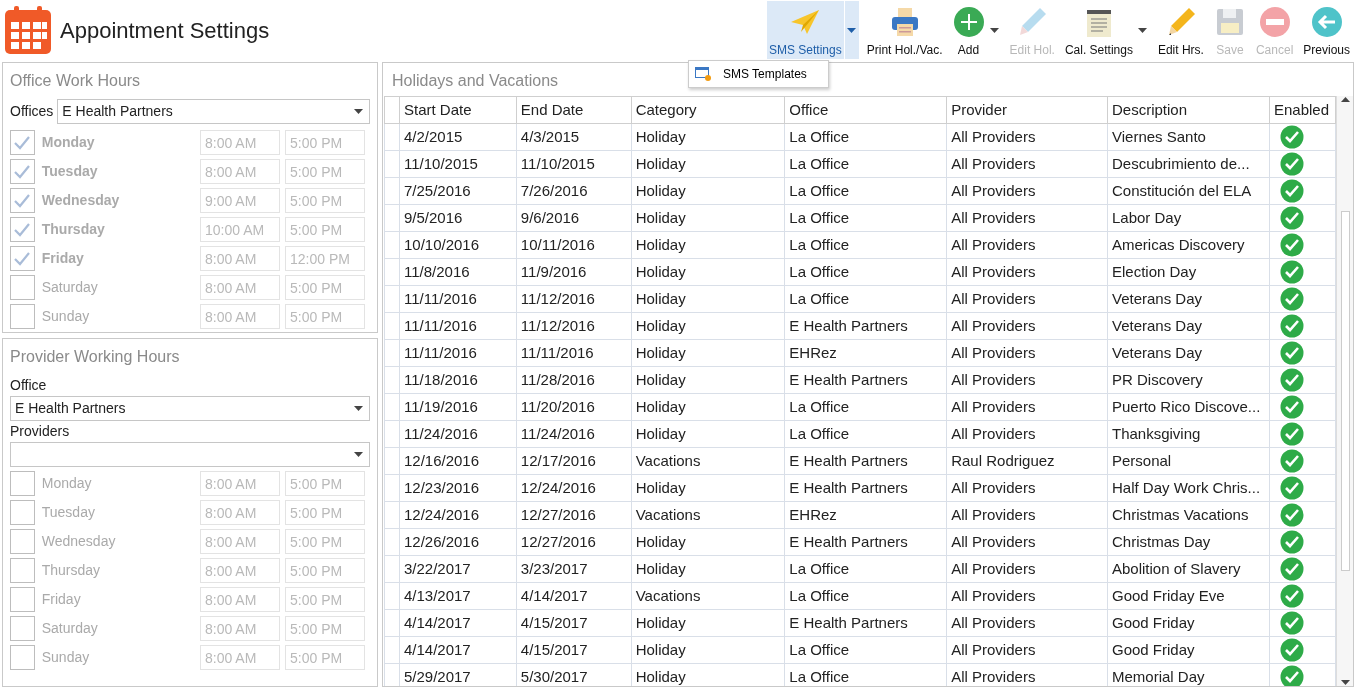 The image size is (1356, 689). I want to click on column-header: Provider, so click(1027, 110).